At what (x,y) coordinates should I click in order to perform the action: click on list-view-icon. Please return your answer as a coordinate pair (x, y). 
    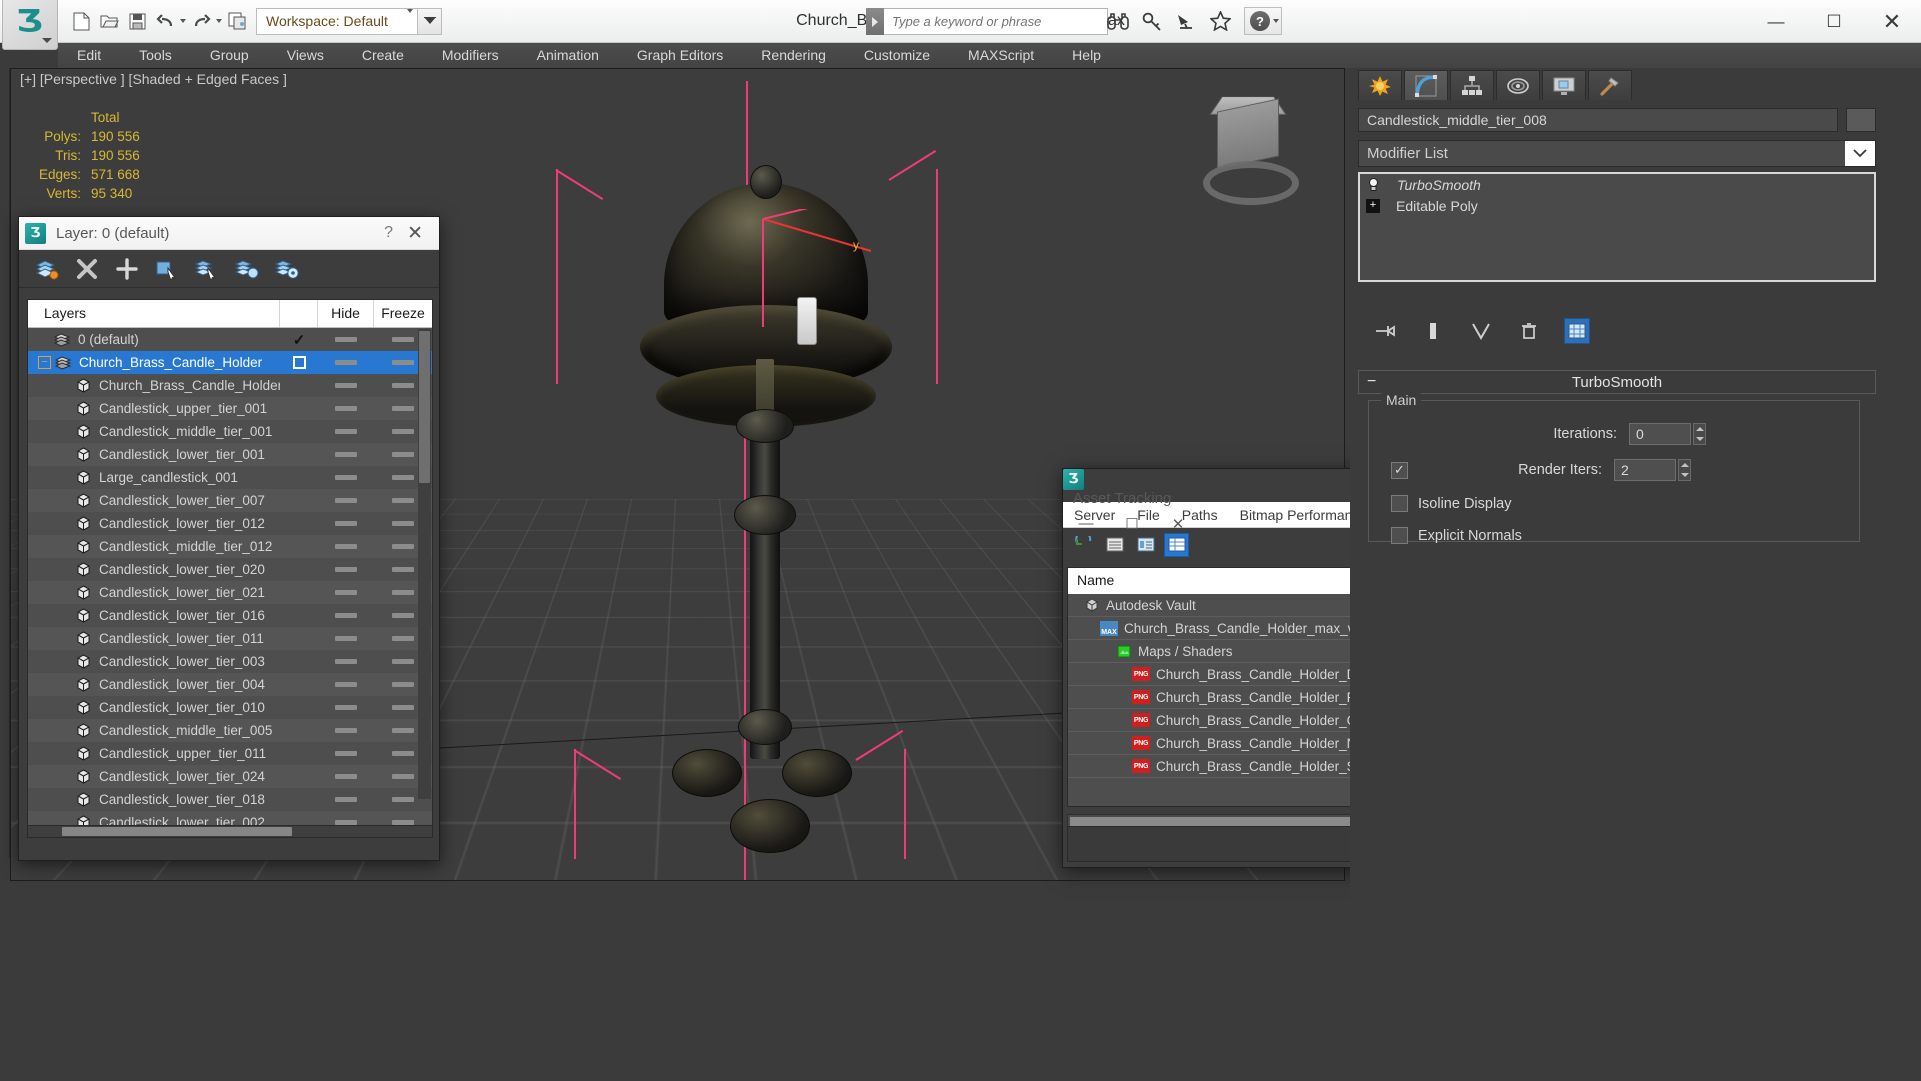
    Looking at the image, I should click on (1114, 545).